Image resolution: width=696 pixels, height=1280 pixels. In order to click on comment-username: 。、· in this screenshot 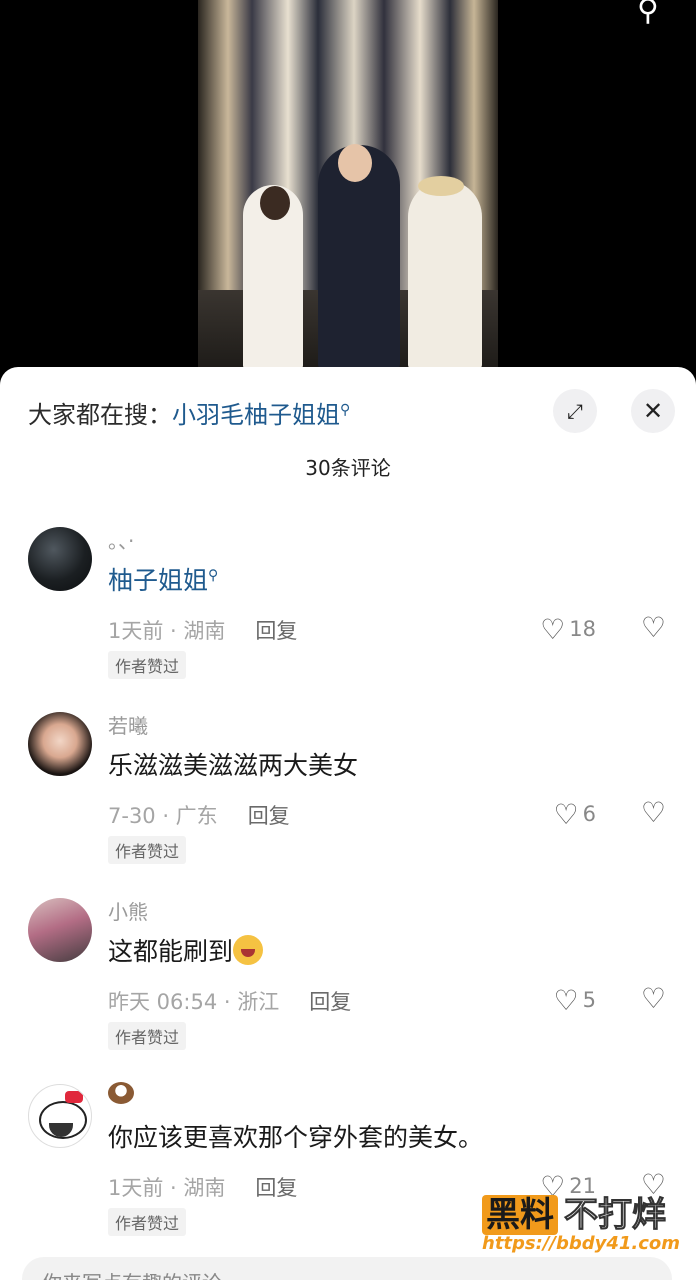, I will do `click(121, 539)`.